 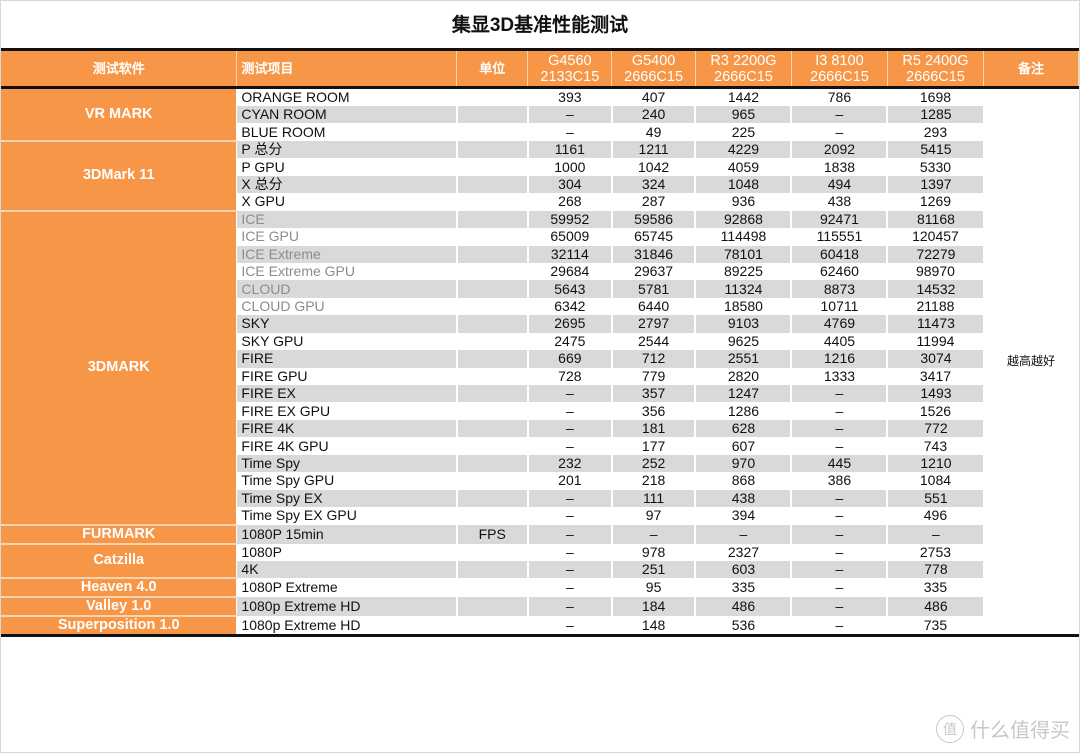 What do you see at coordinates (346, 324) in the screenshot?
I see `test-item-cell: SKY` at bounding box center [346, 324].